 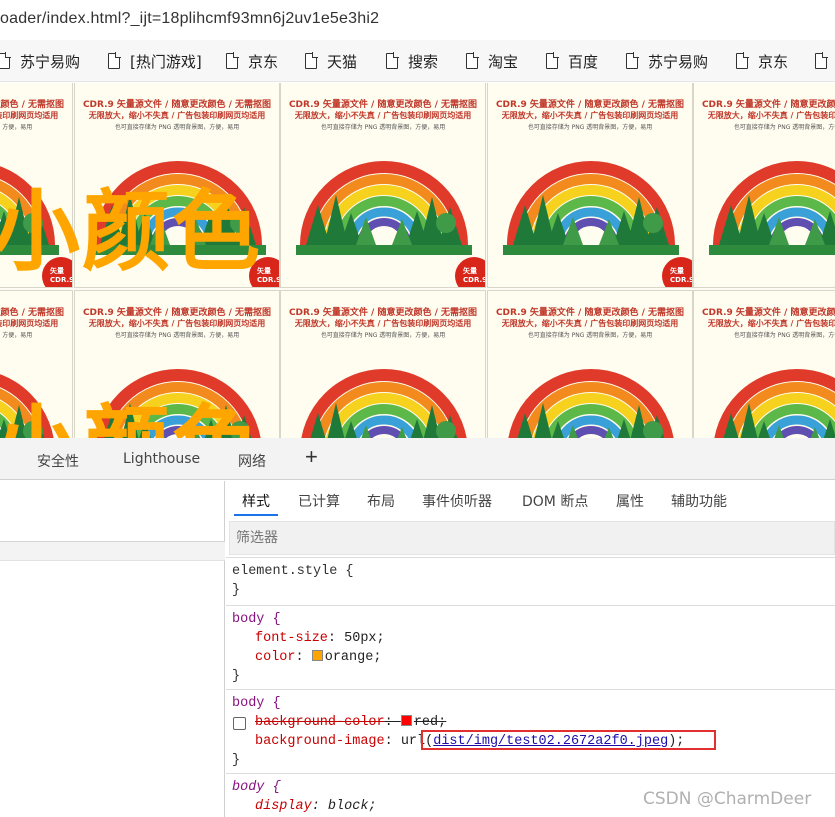 What do you see at coordinates (320, 722) in the screenshot?
I see `property-name: background-color` at bounding box center [320, 722].